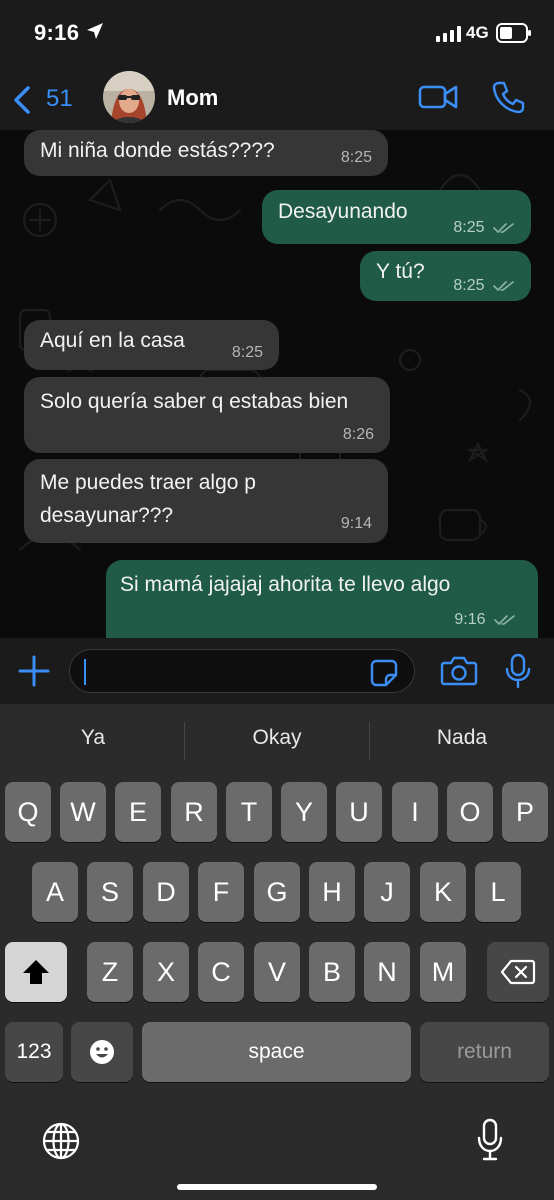 The image size is (554, 1200). Describe the element at coordinates (400, 271) in the screenshot. I see `message-text: Y tú?` at that location.